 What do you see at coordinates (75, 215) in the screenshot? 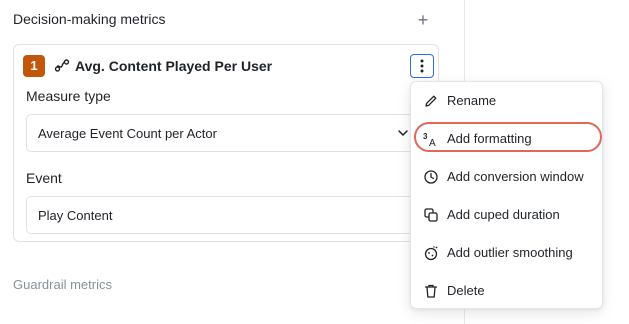
I see `event-value: Play Content` at bounding box center [75, 215].